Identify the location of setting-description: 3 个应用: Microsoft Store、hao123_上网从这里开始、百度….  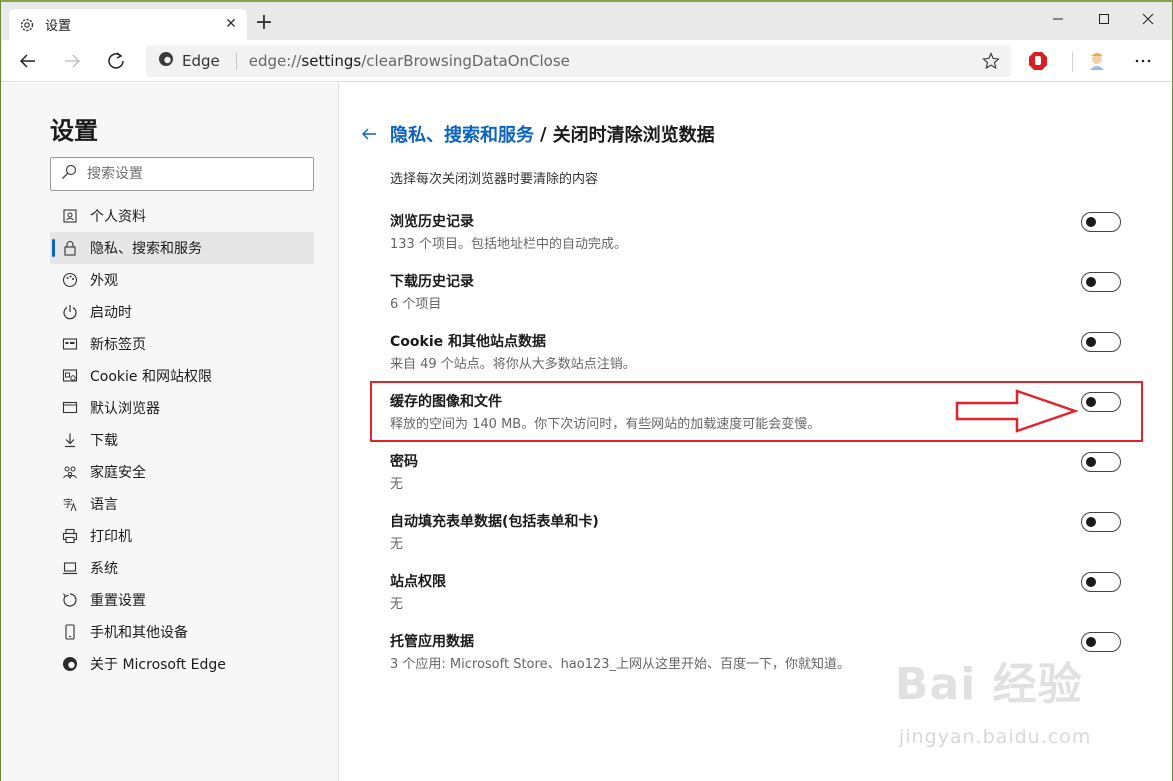
(620, 664).